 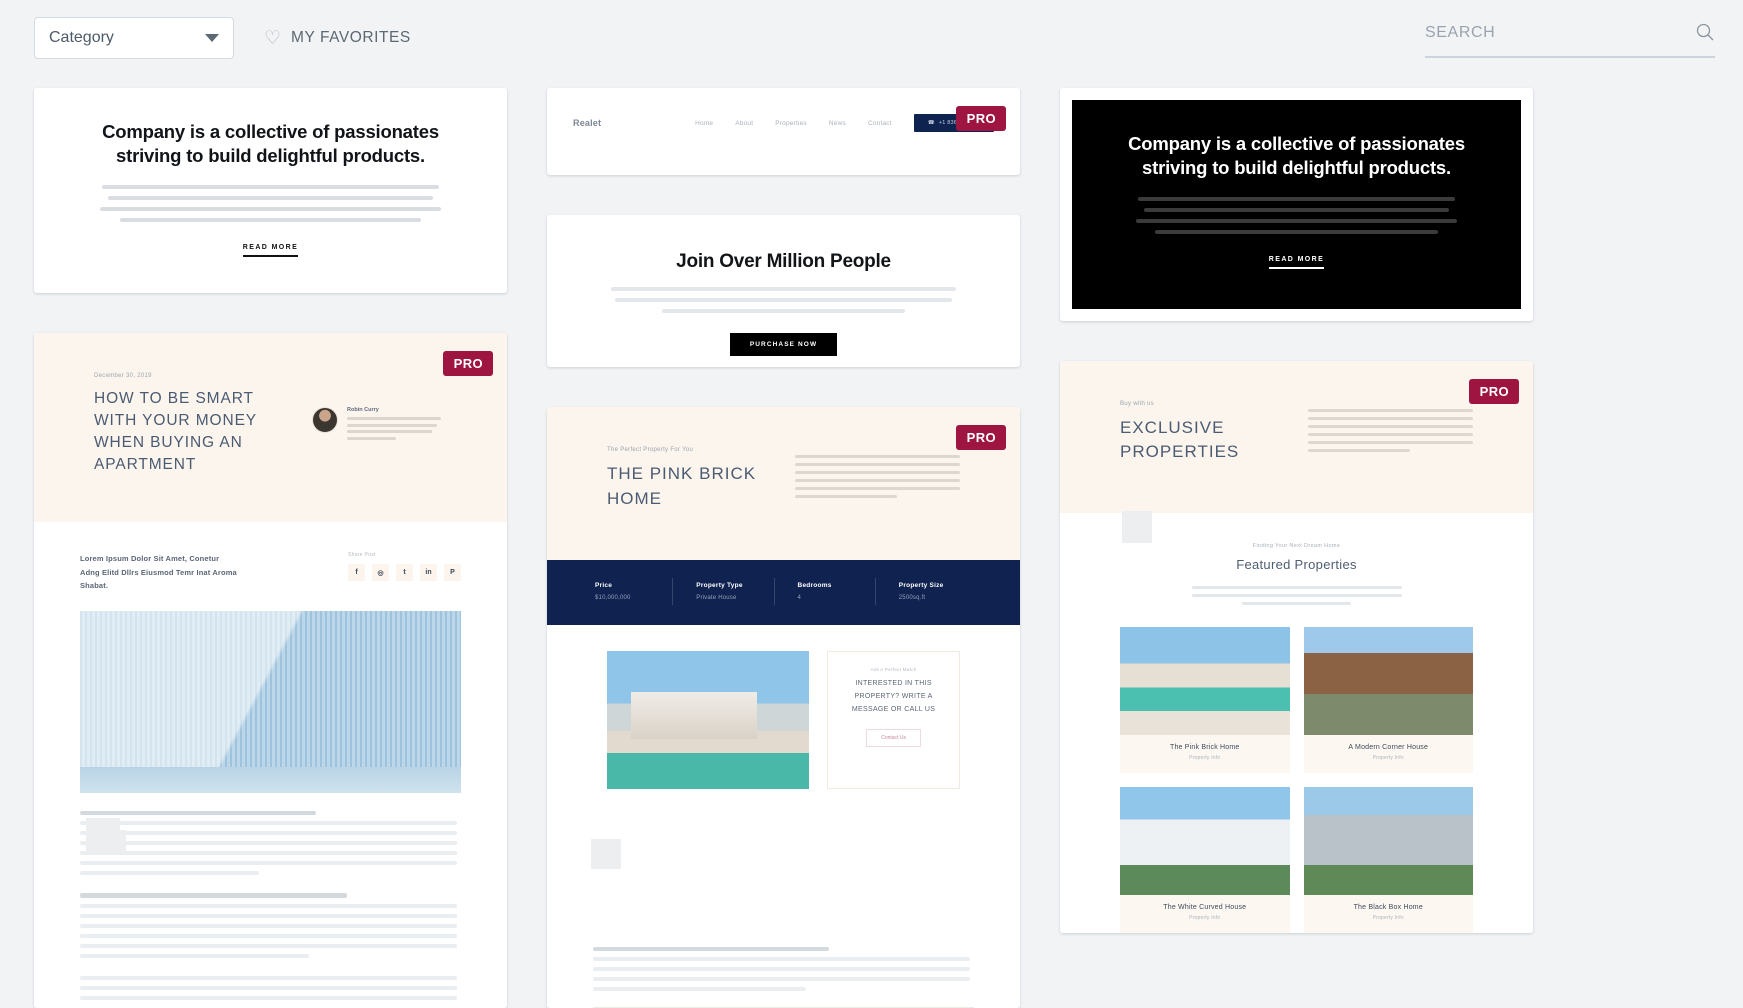 What do you see at coordinates (404, 573) in the screenshot?
I see `twitter-icon: t` at bounding box center [404, 573].